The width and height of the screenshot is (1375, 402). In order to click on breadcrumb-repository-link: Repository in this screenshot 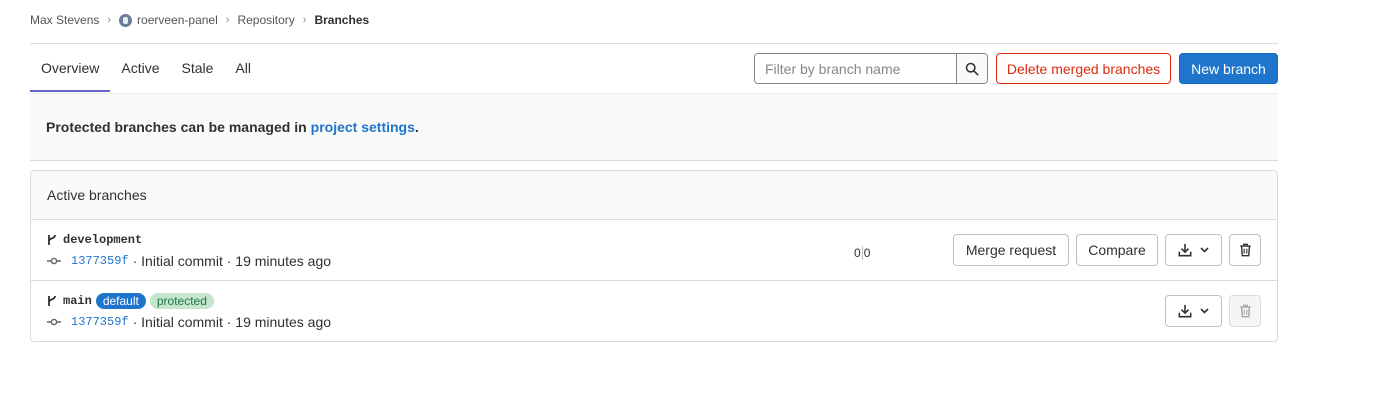, I will do `click(265, 20)`.